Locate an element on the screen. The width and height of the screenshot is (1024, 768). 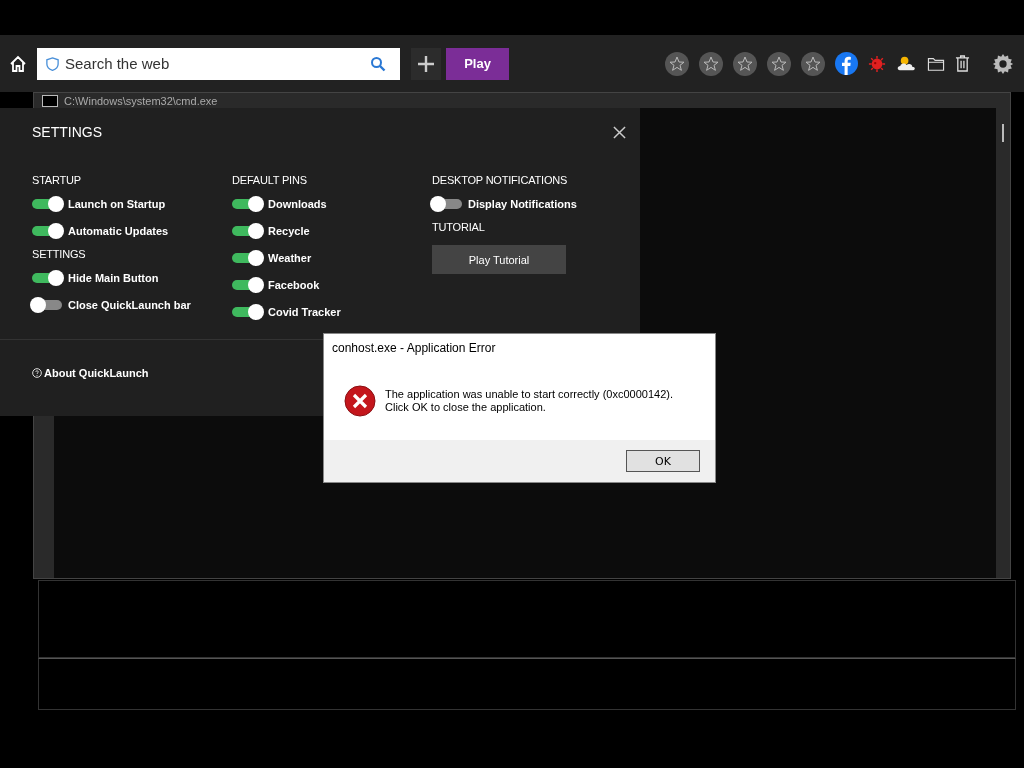
search-field: Search the web is located at coordinates (218, 63).